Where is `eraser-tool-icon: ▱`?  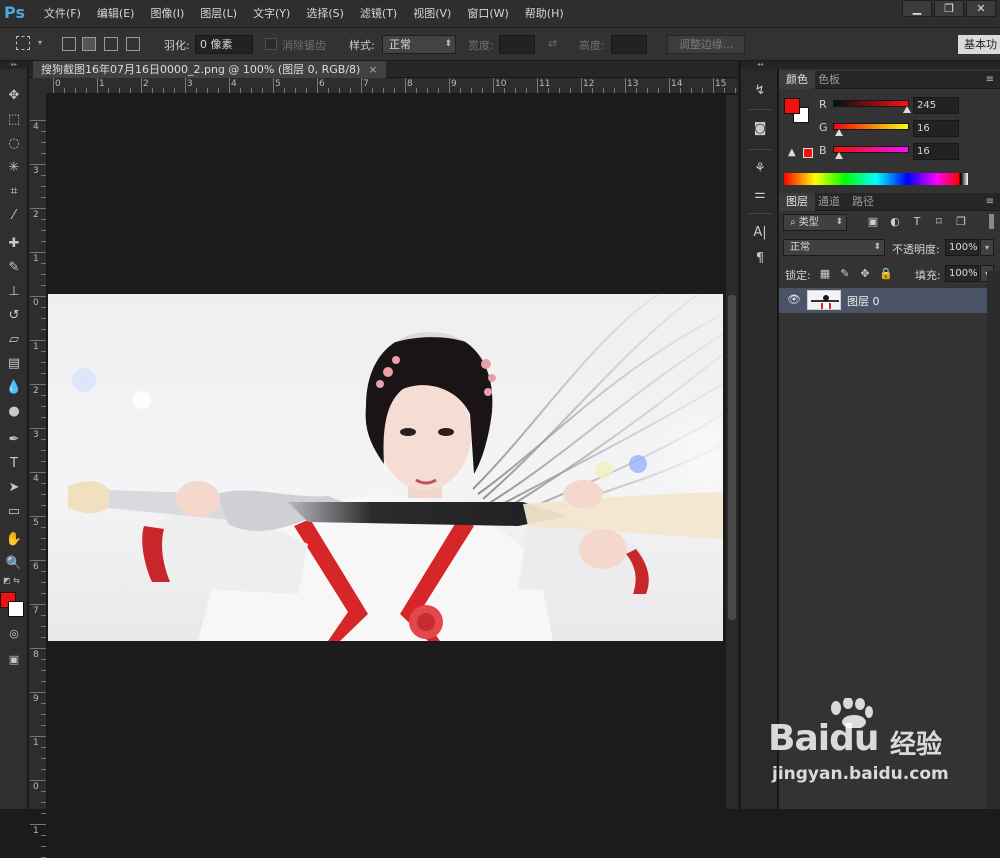 eraser-tool-icon: ▱ is located at coordinates (14, 340).